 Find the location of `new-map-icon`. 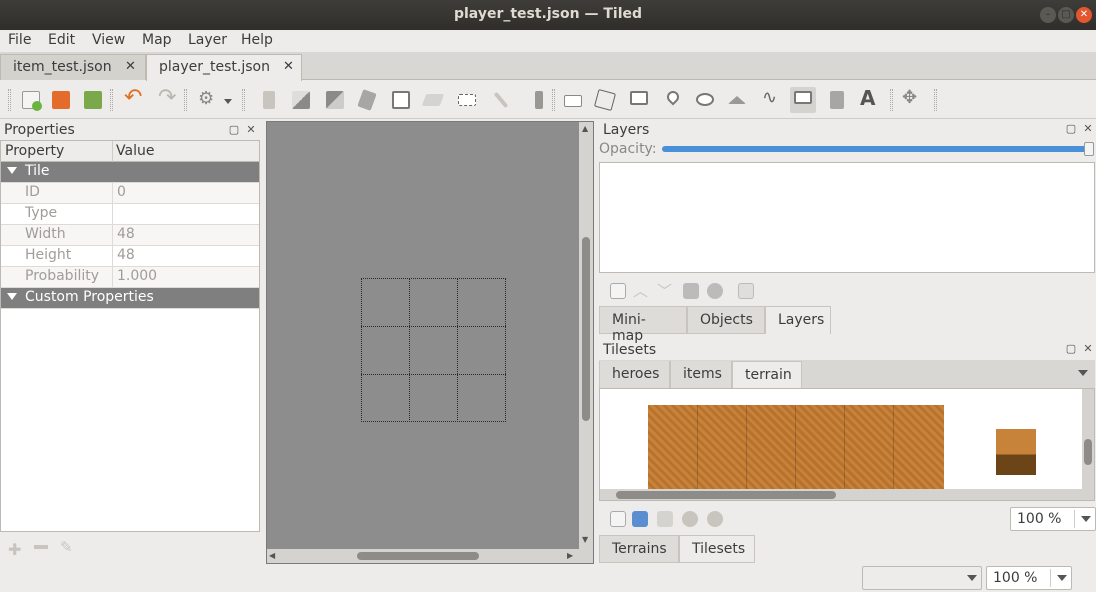

new-map-icon is located at coordinates (31, 100).